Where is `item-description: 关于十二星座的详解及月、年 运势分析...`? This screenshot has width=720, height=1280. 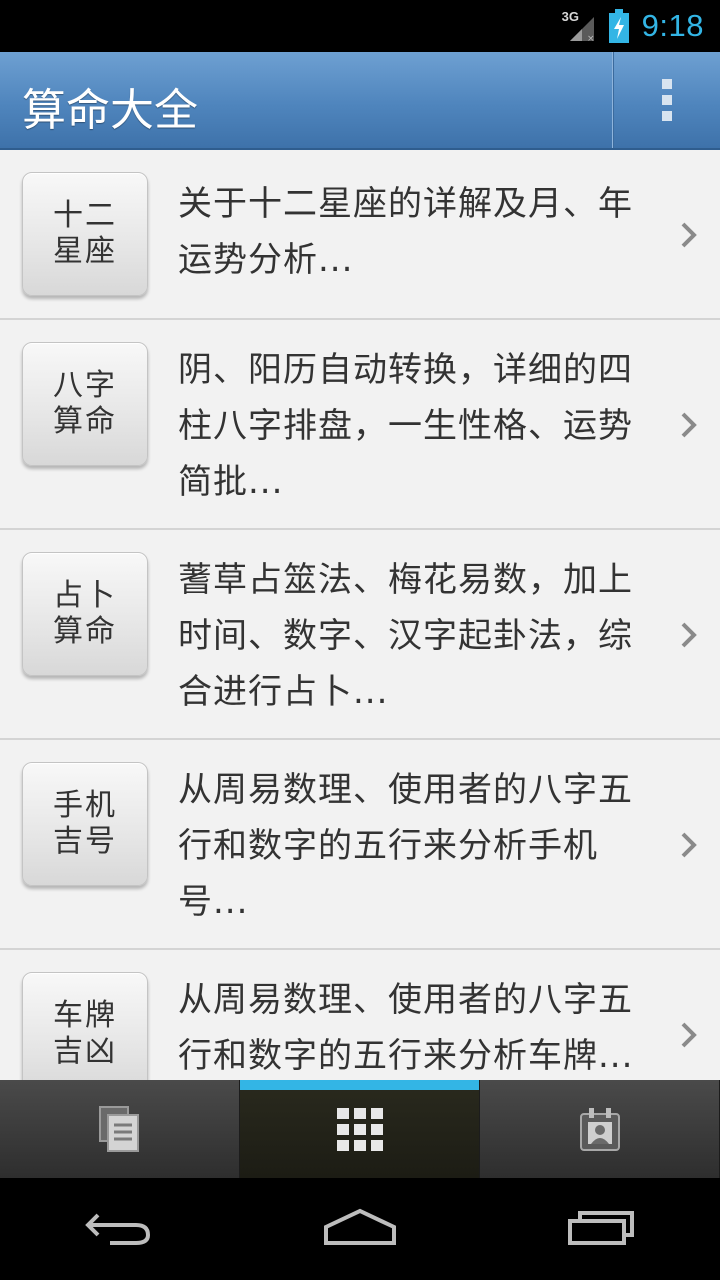
item-description: 关于十二星座的详解及月、年 运势分析... is located at coordinates (413, 232).